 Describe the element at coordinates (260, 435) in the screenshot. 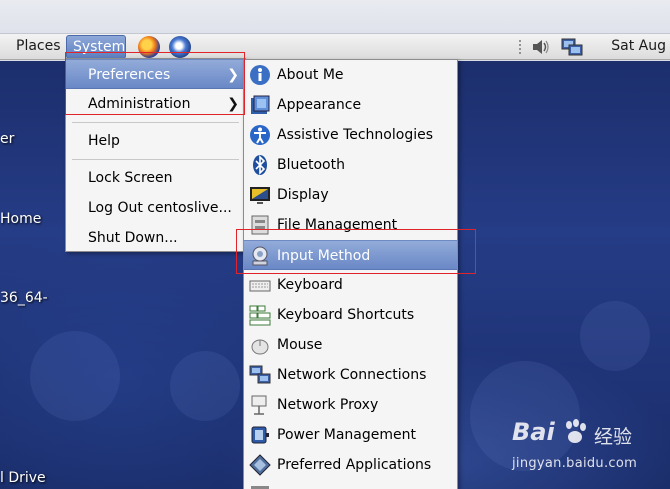

I see `power-management-icon` at that location.